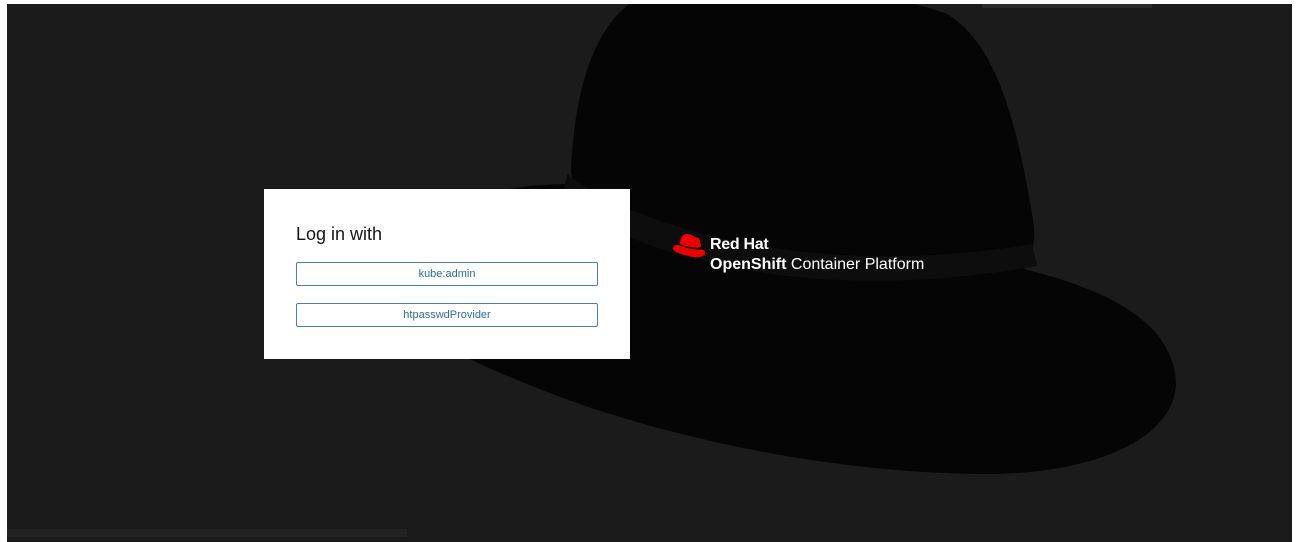 This screenshot has width=1299, height=542. I want to click on brand-product-strong: OpenShift, so click(748, 264).